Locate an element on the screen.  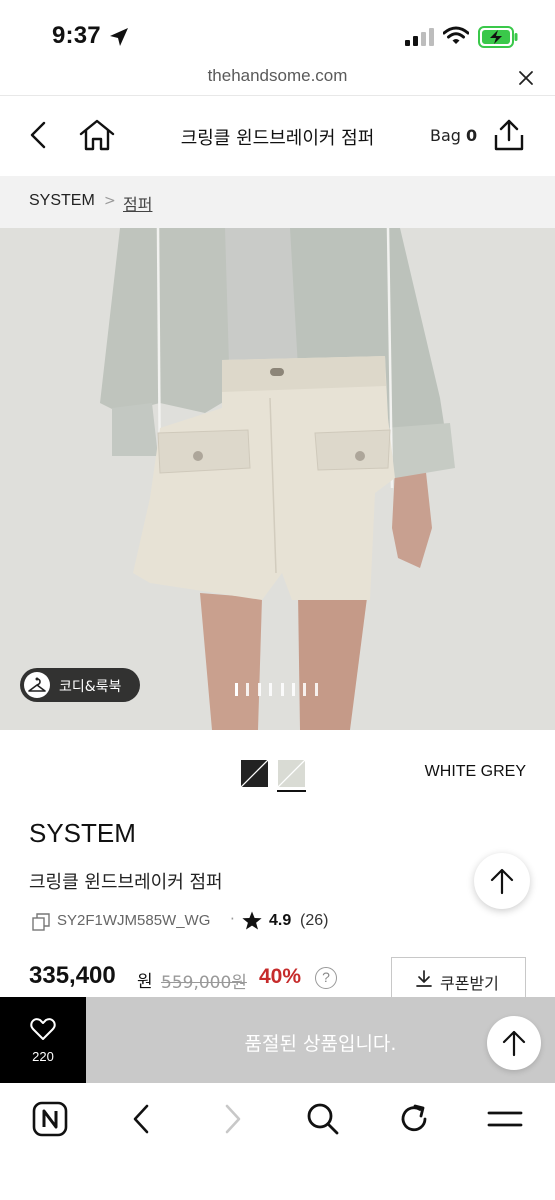
wishlist-count: 220 is located at coordinates (43, 1056).